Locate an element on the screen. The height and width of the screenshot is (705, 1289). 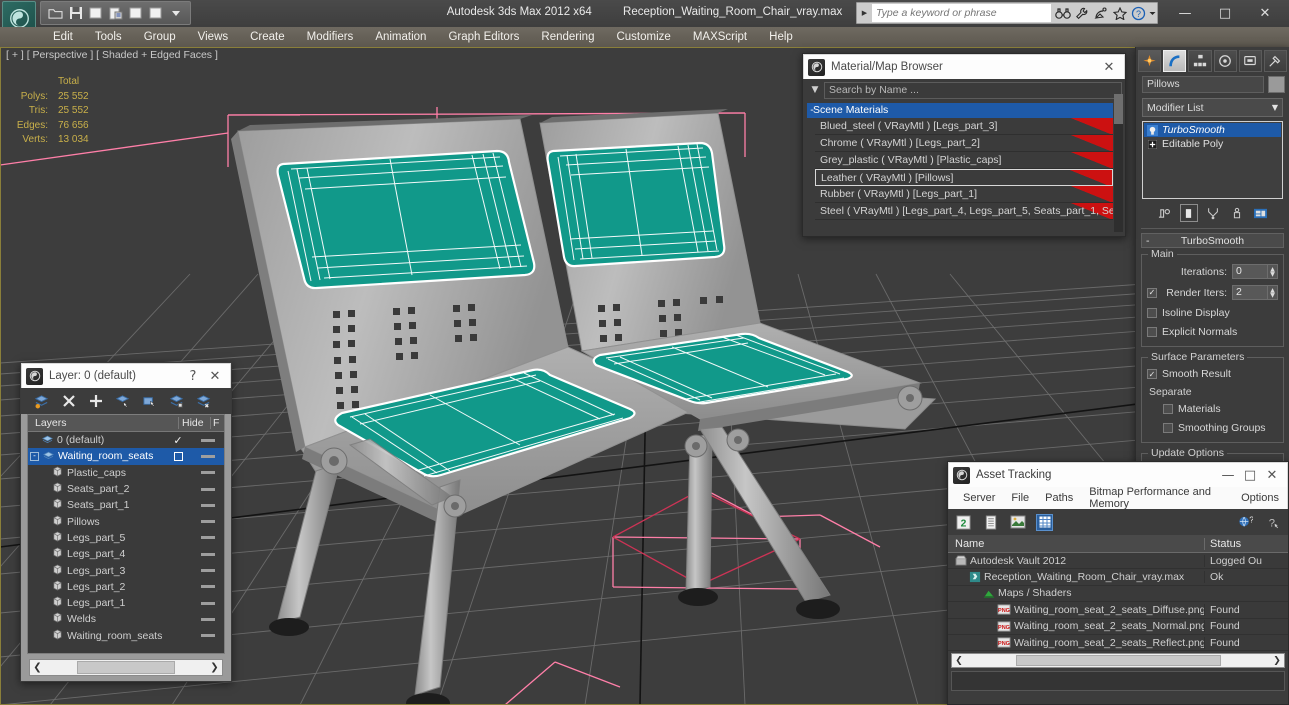
layer-active-toggle: ✓ is located at coordinates (178, 440).